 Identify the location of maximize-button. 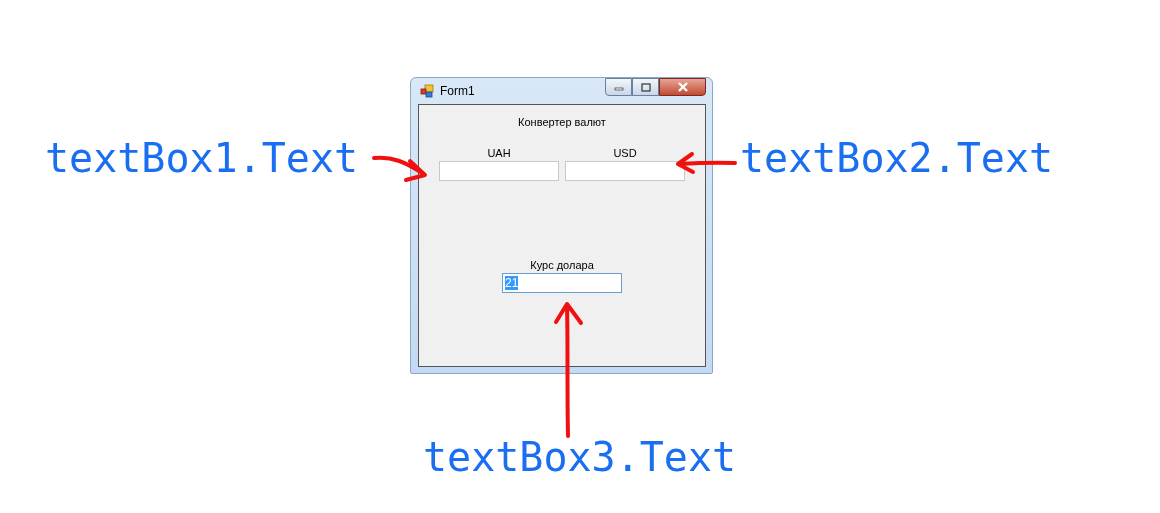
(645, 87).